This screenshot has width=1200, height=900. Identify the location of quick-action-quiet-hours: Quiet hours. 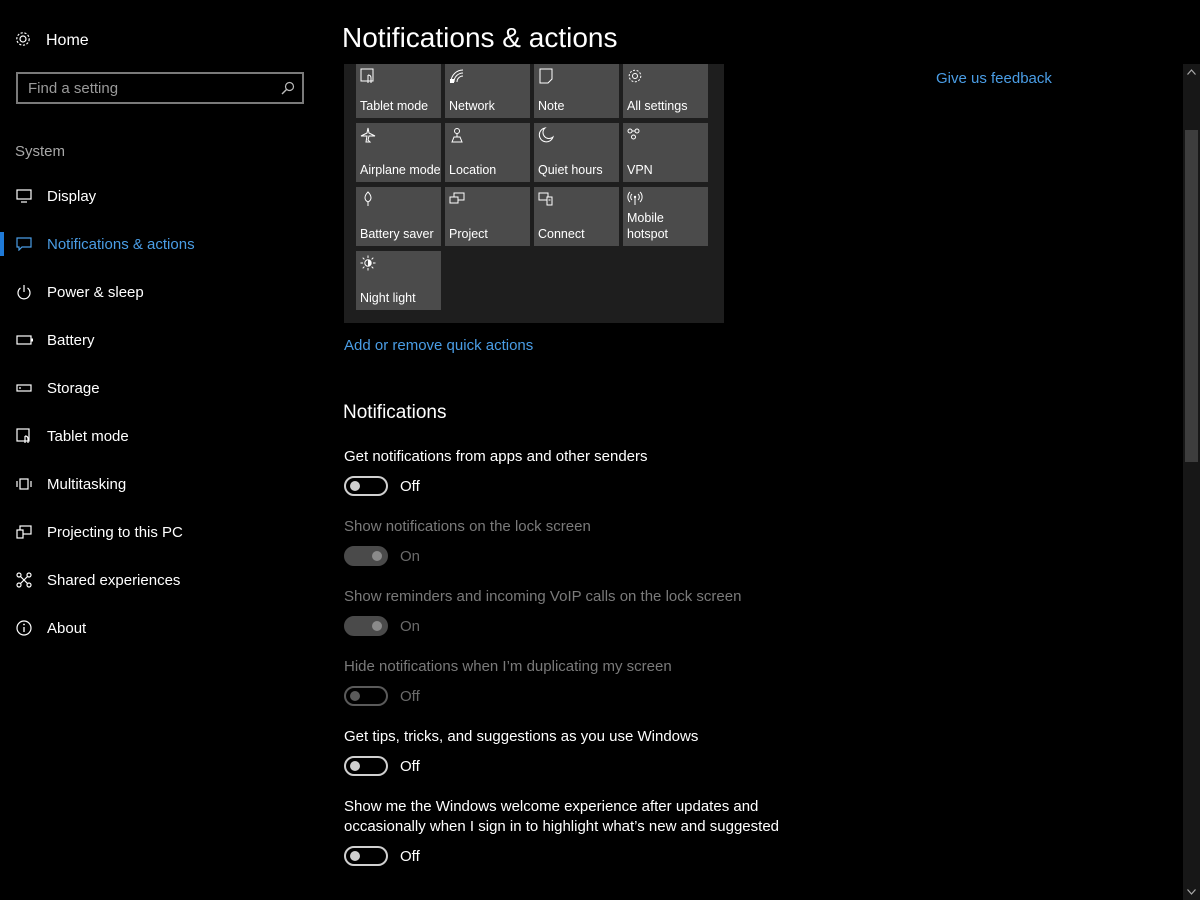
(576, 152).